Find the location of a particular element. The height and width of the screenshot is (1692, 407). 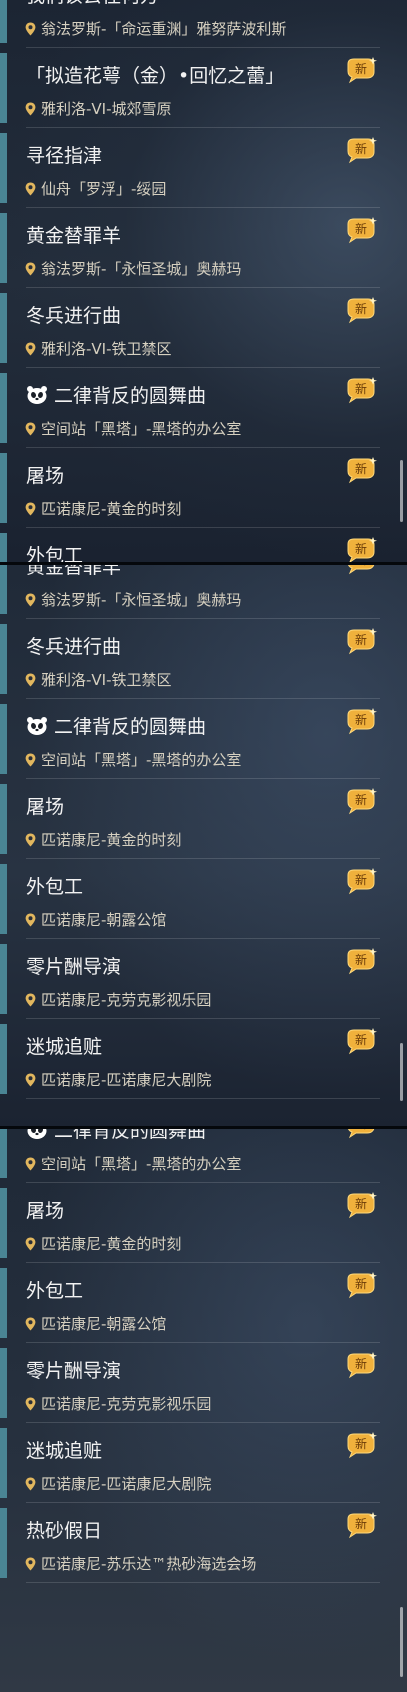

mission-location: 匹诺康尼-朝露公馆 is located at coordinates (95, 919).